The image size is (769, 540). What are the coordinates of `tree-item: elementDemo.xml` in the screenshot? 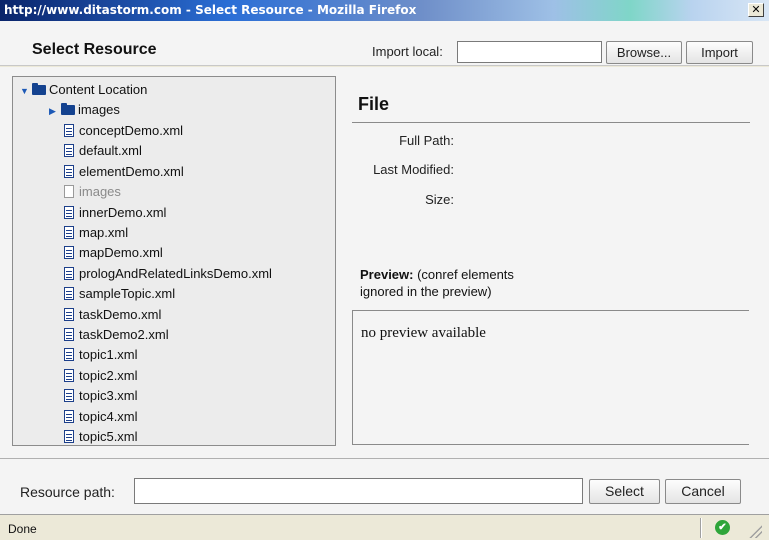 It's located at (124, 172).